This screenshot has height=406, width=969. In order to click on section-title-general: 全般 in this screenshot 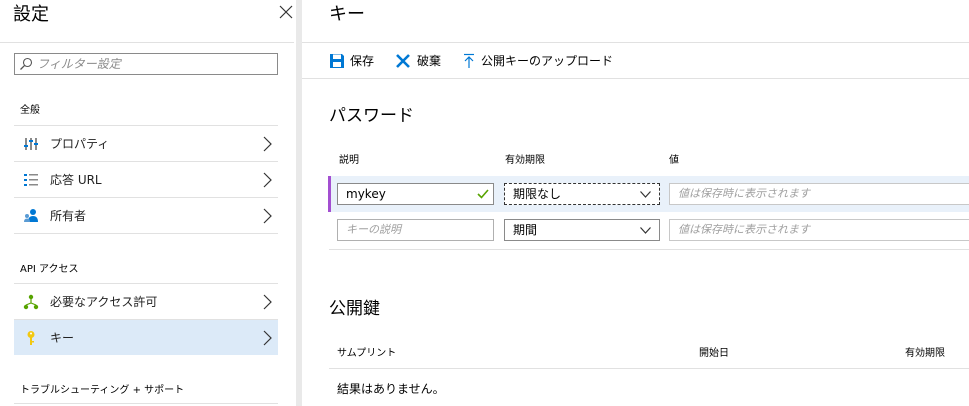, I will do `click(30, 110)`.